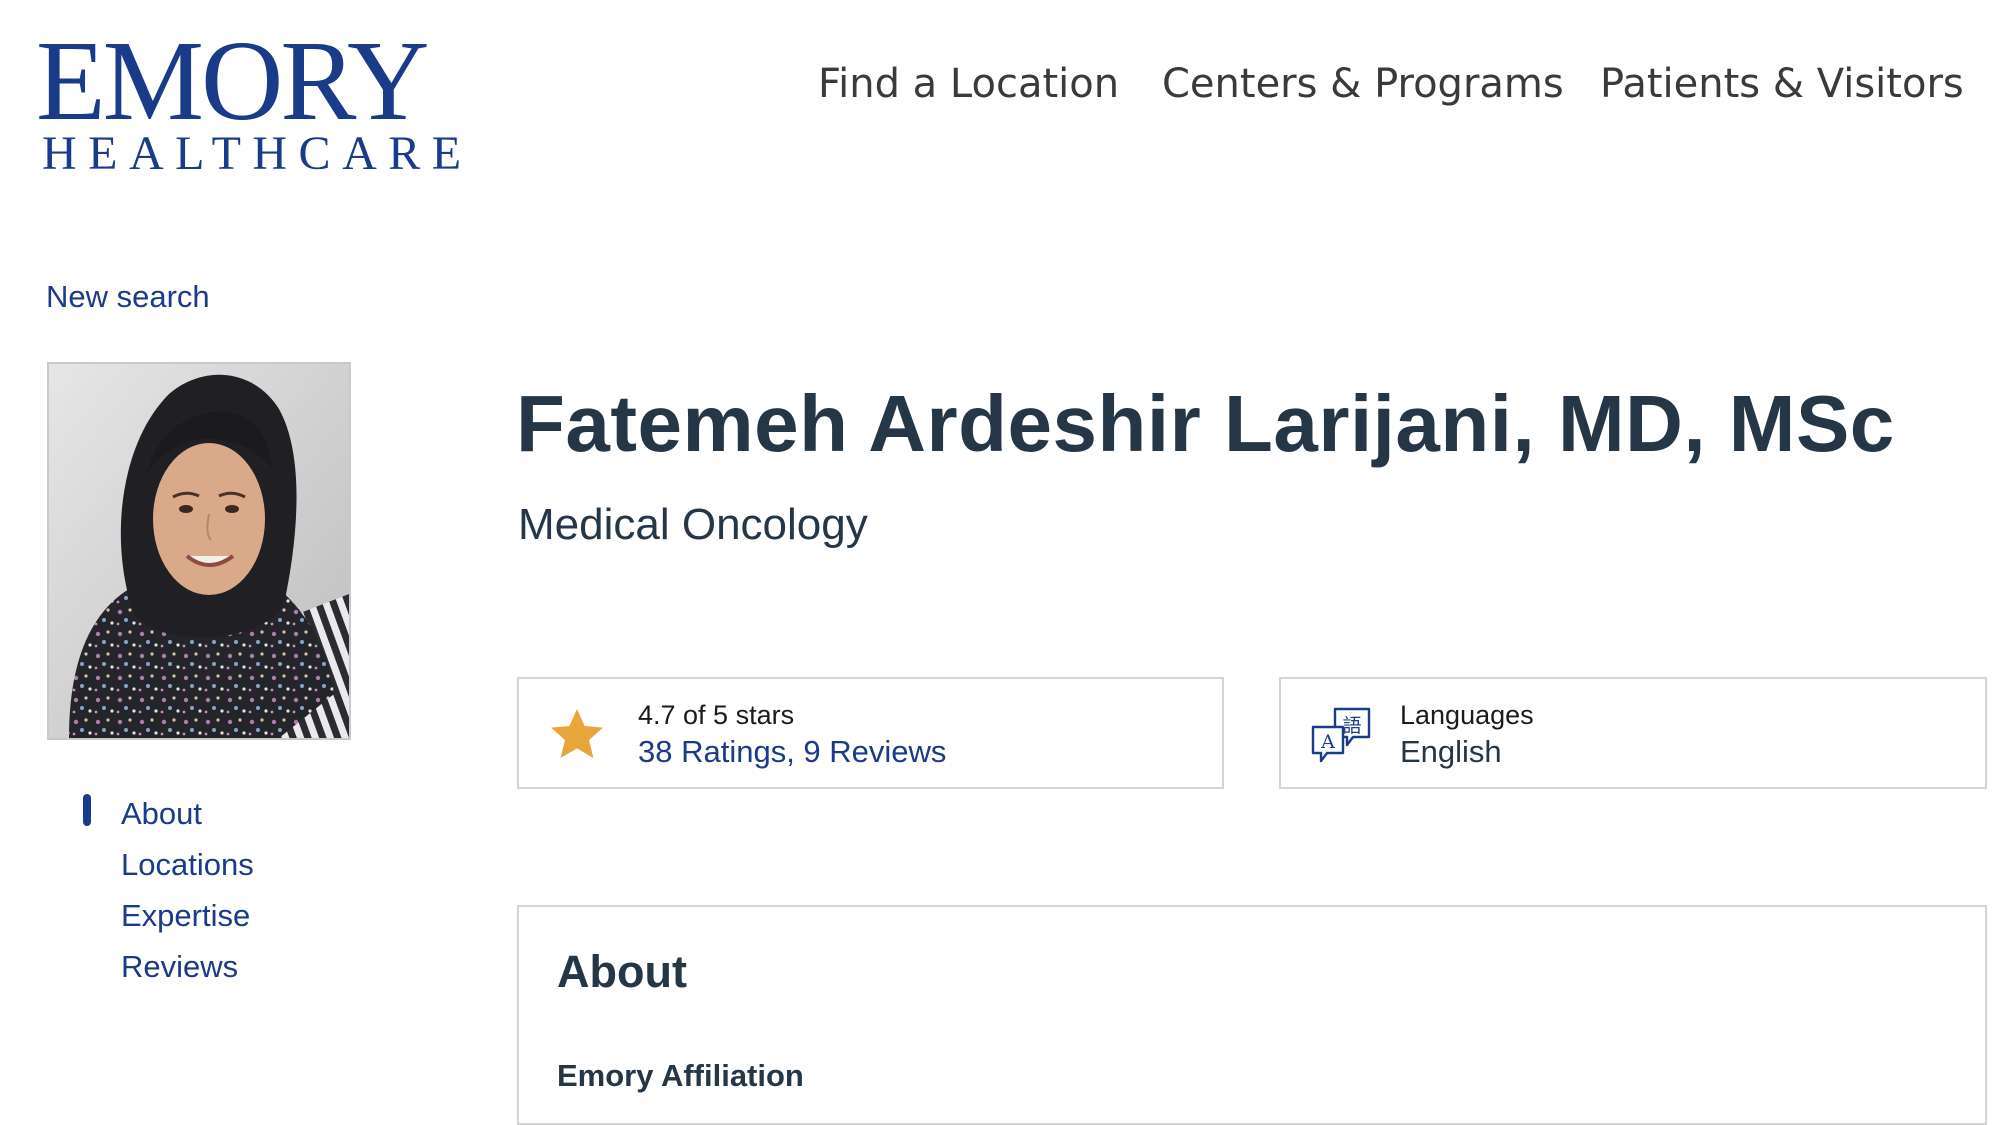 The width and height of the screenshot is (2000, 1125). I want to click on sidebar-item-reviews: Reviews, so click(261, 966).